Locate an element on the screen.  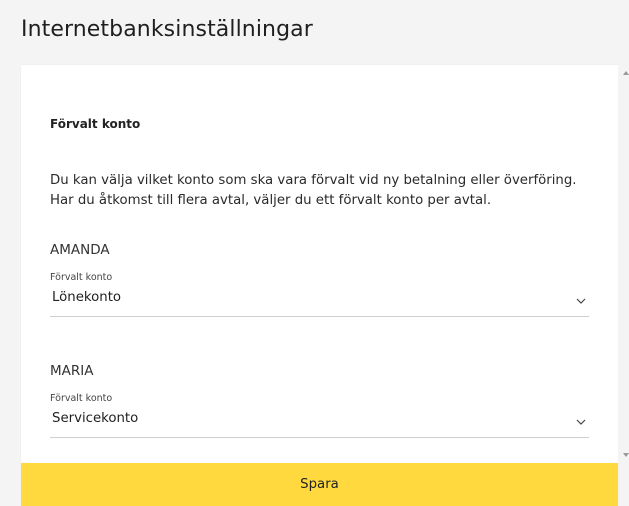
scroll-down-arrow-icon is located at coordinates (626, 455).